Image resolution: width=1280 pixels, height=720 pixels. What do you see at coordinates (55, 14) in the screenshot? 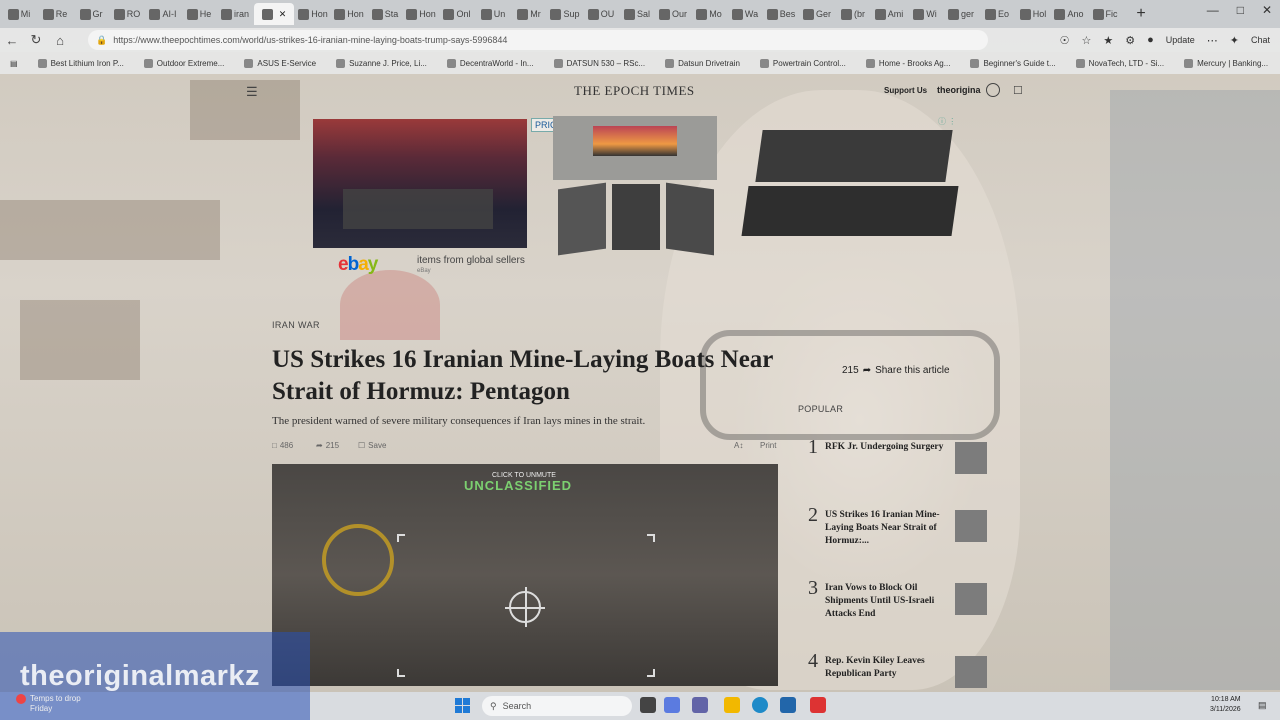
I see `browser-tab: Re` at bounding box center [55, 14].